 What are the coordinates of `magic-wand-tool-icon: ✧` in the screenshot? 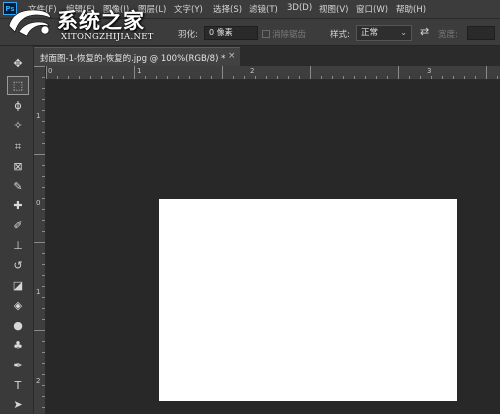 It's located at (18, 125).